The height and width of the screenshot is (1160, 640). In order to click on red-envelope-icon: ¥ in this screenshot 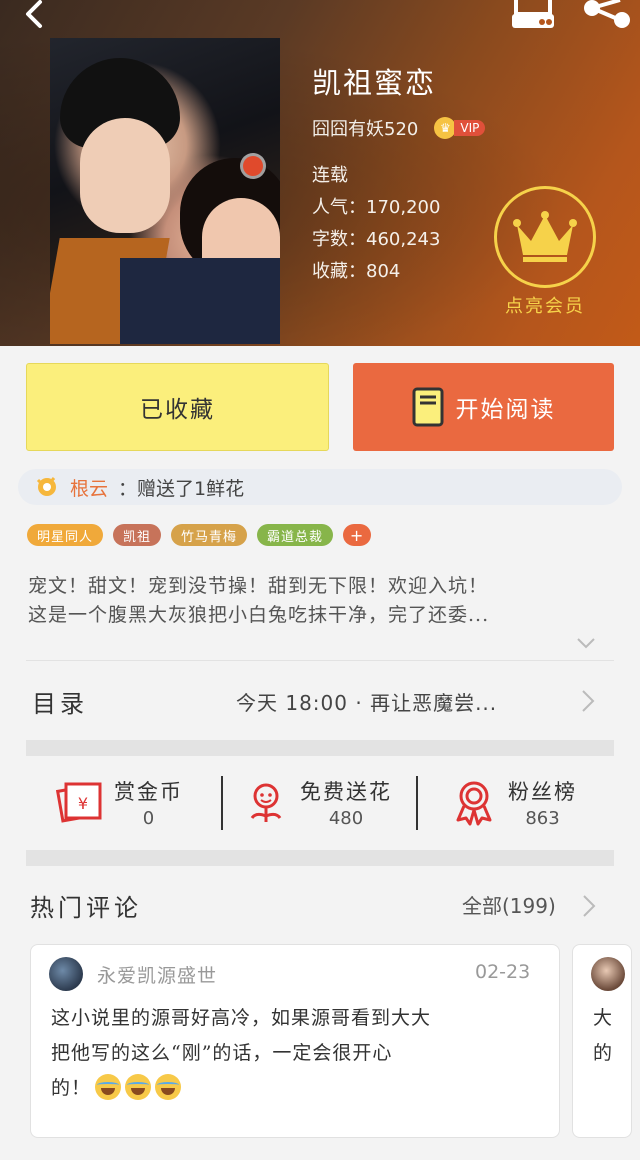, I will do `click(79, 802)`.